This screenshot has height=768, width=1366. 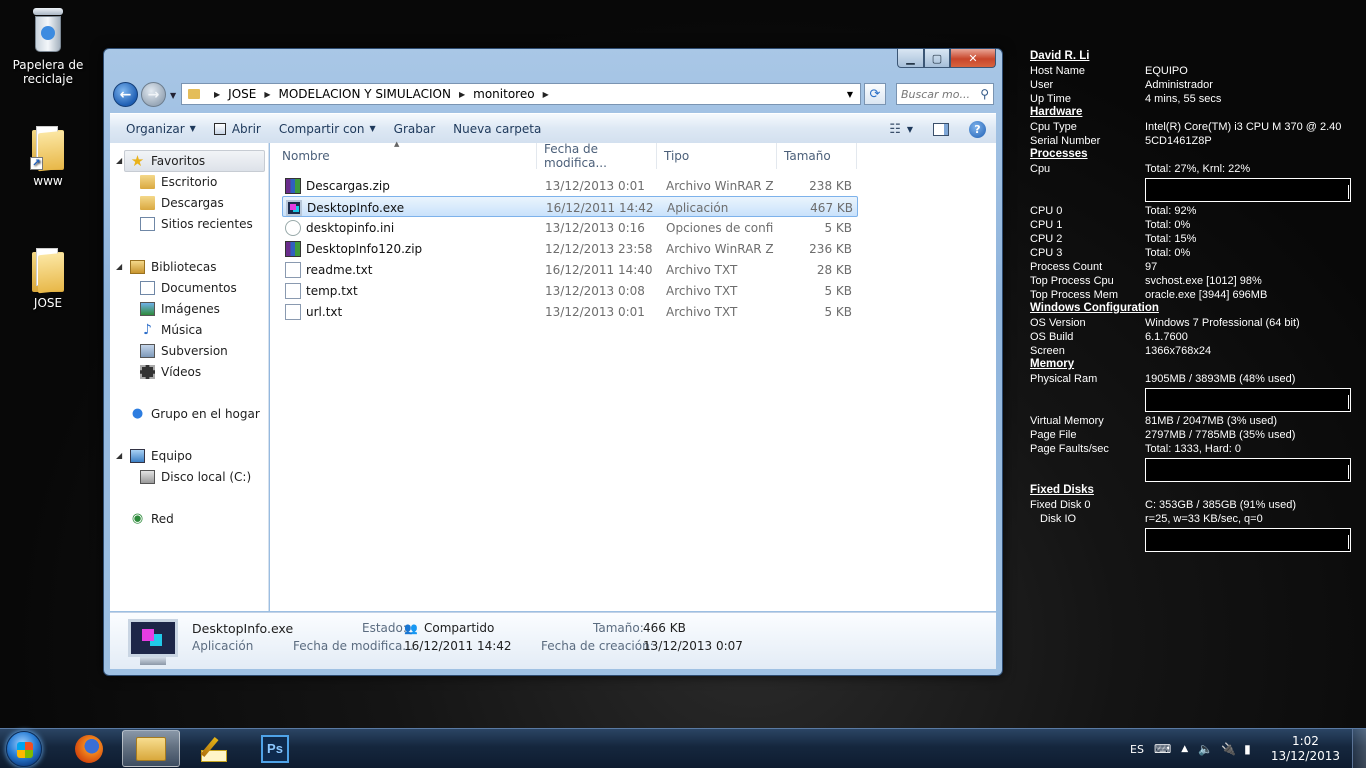 I want to click on info-value: 4 mins, 55 secs, so click(x=1183, y=99).